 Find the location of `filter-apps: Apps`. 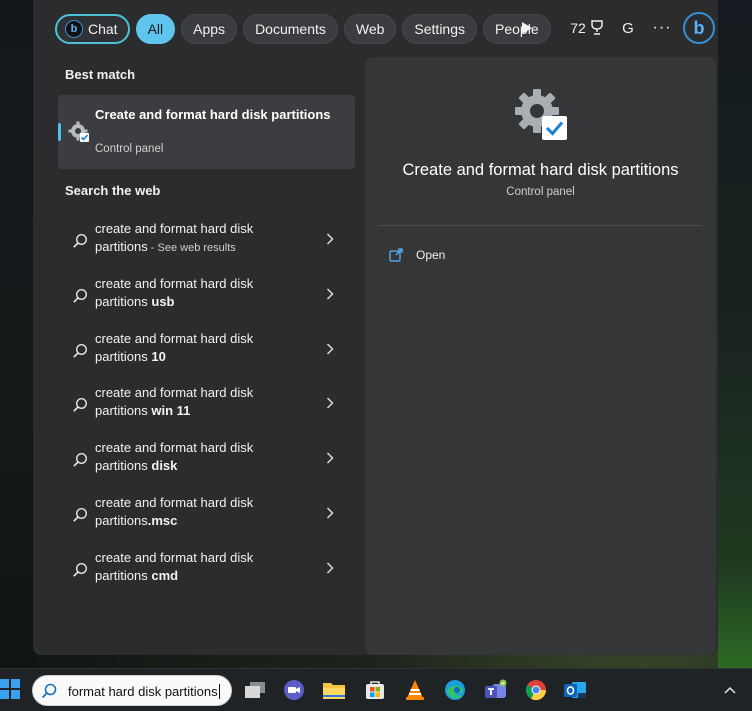

filter-apps: Apps is located at coordinates (209, 29).